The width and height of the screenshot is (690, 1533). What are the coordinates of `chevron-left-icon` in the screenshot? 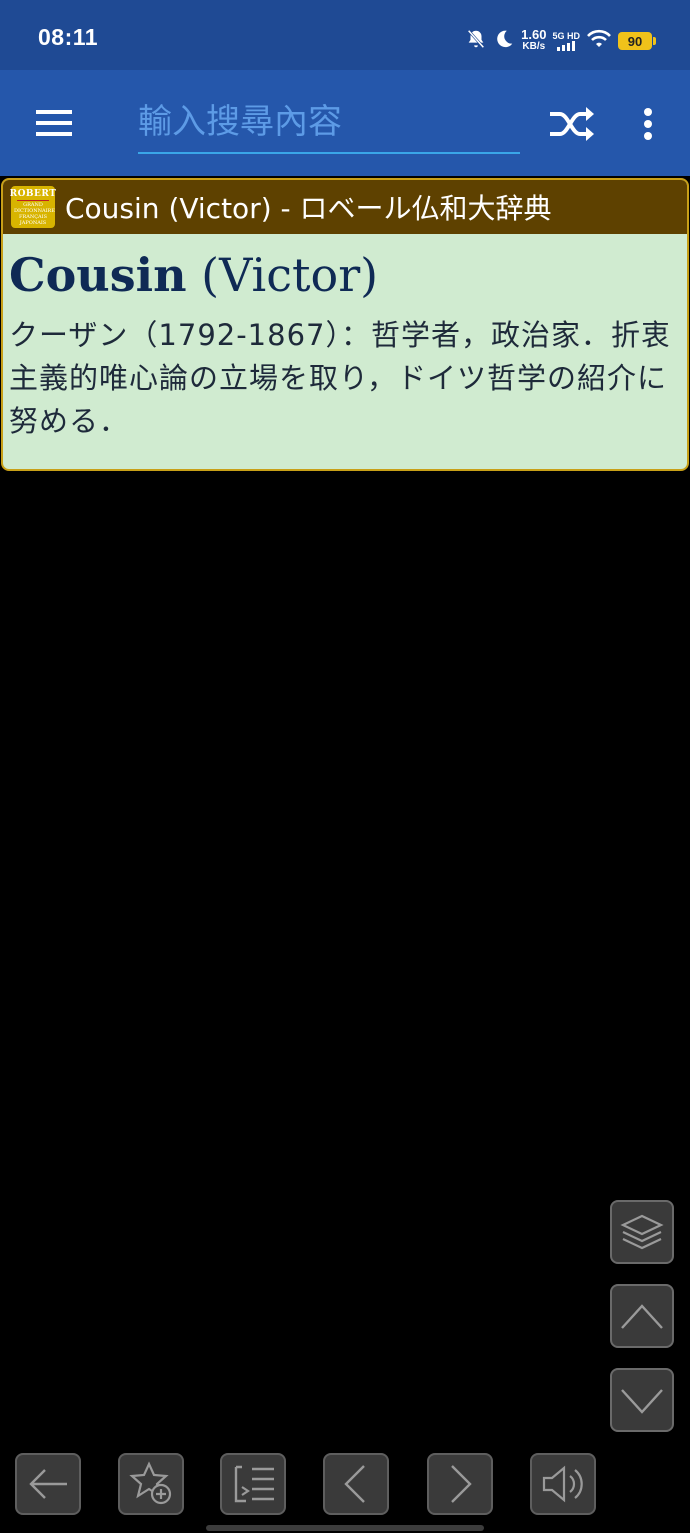 It's located at (354, 1484).